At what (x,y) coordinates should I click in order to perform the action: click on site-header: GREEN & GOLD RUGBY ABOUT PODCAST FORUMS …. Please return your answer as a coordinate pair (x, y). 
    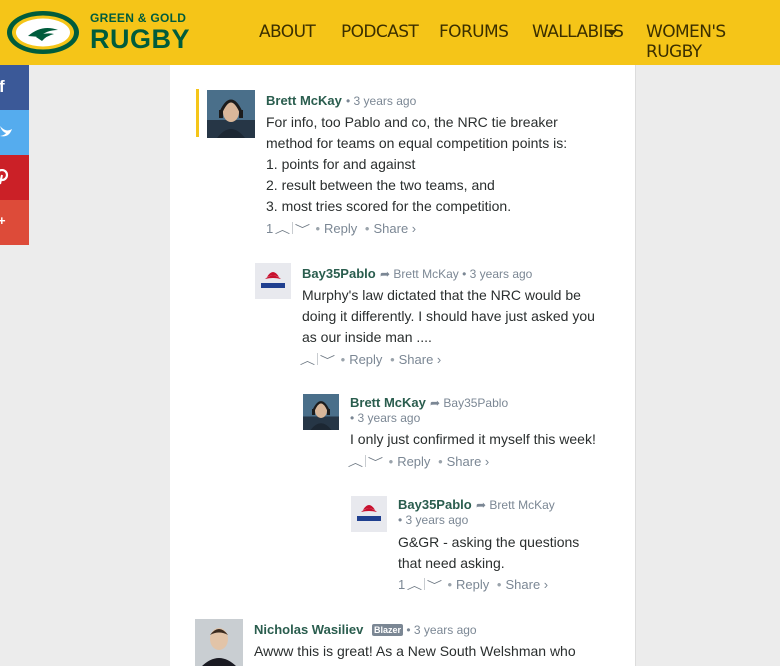
    Looking at the image, I should click on (390, 32).